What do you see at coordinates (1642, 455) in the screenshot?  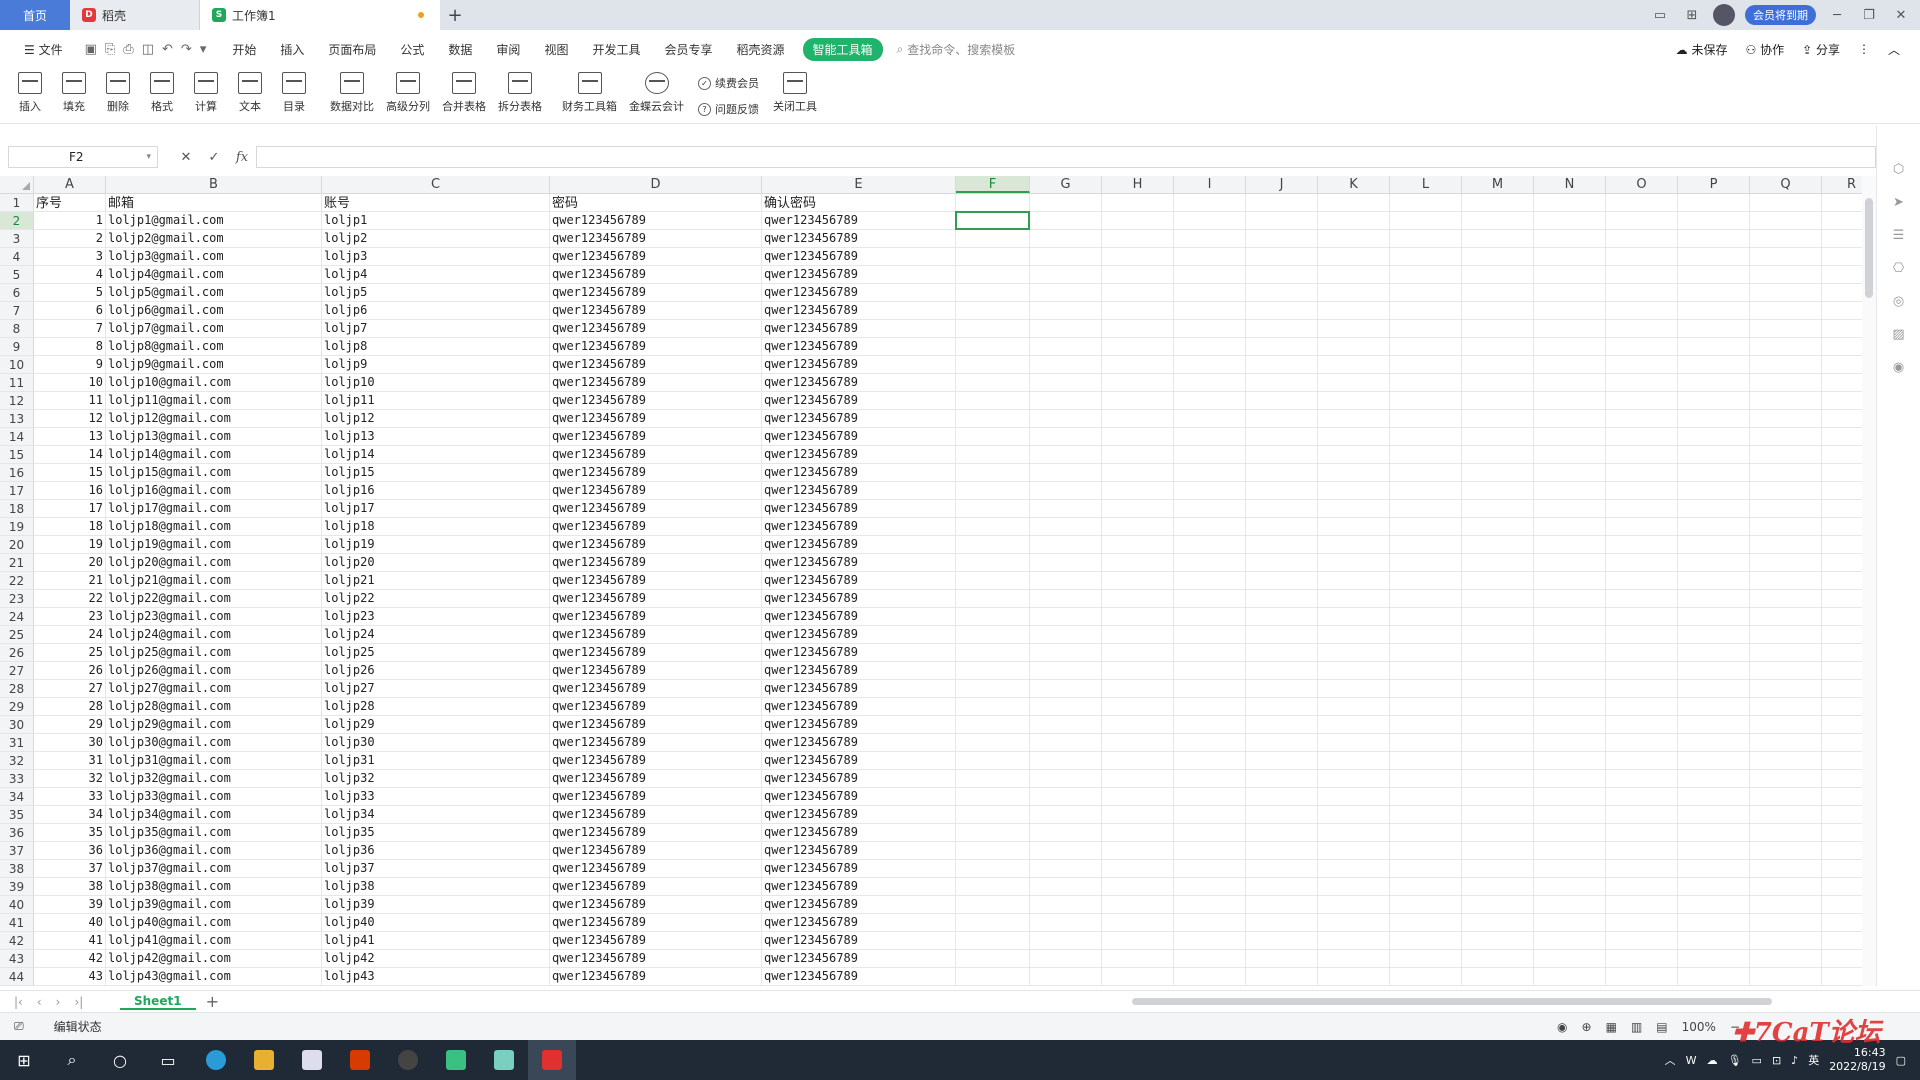 I see `cell-o15` at bounding box center [1642, 455].